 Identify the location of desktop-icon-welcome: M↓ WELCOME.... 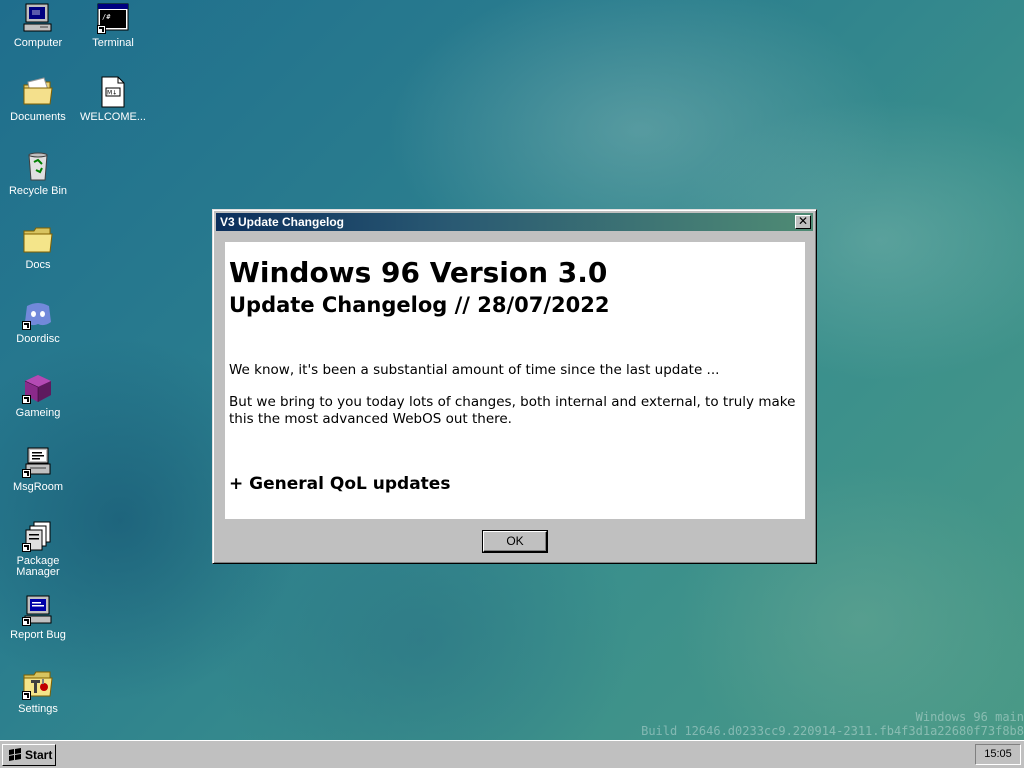
(113, 99).